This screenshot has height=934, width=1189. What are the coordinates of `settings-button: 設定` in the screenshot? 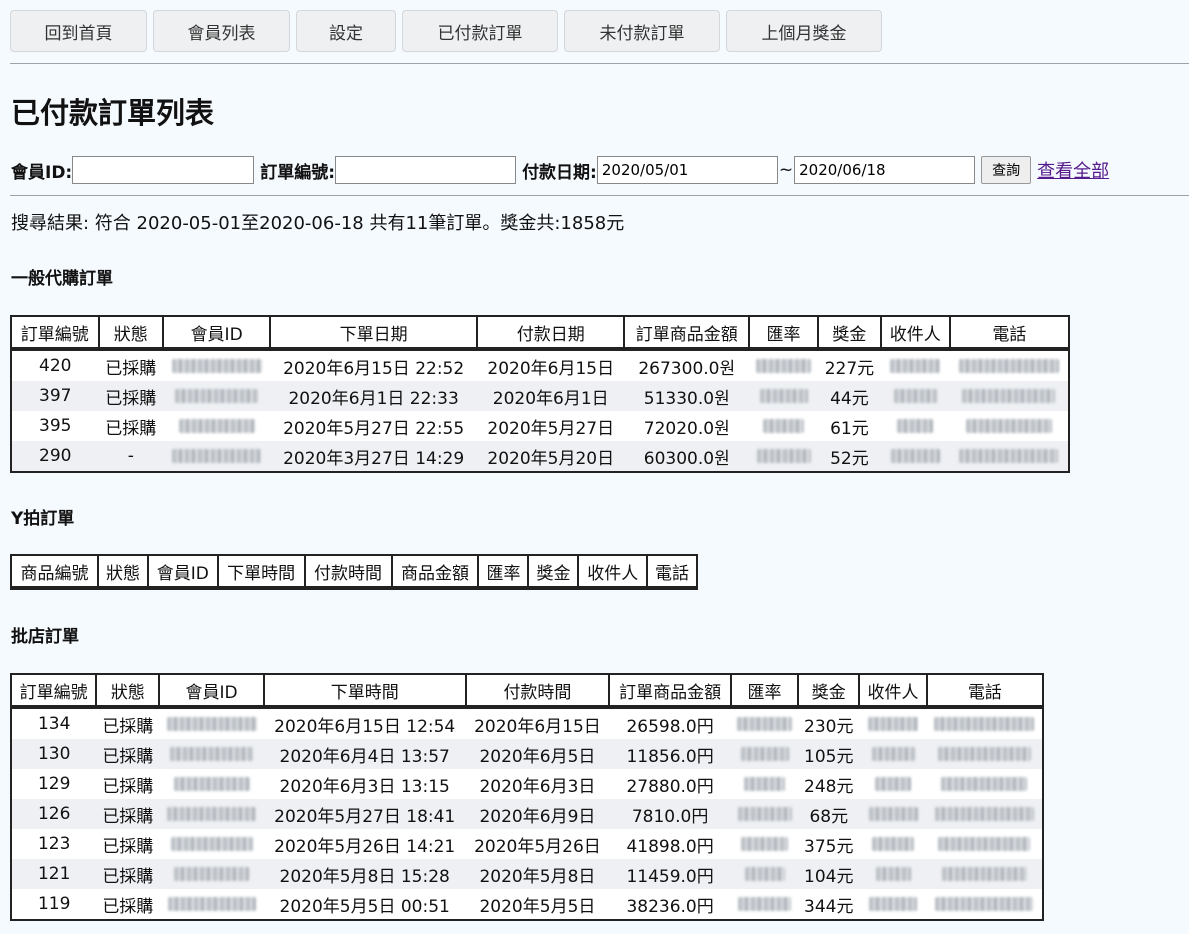 It's located at (346, 31).